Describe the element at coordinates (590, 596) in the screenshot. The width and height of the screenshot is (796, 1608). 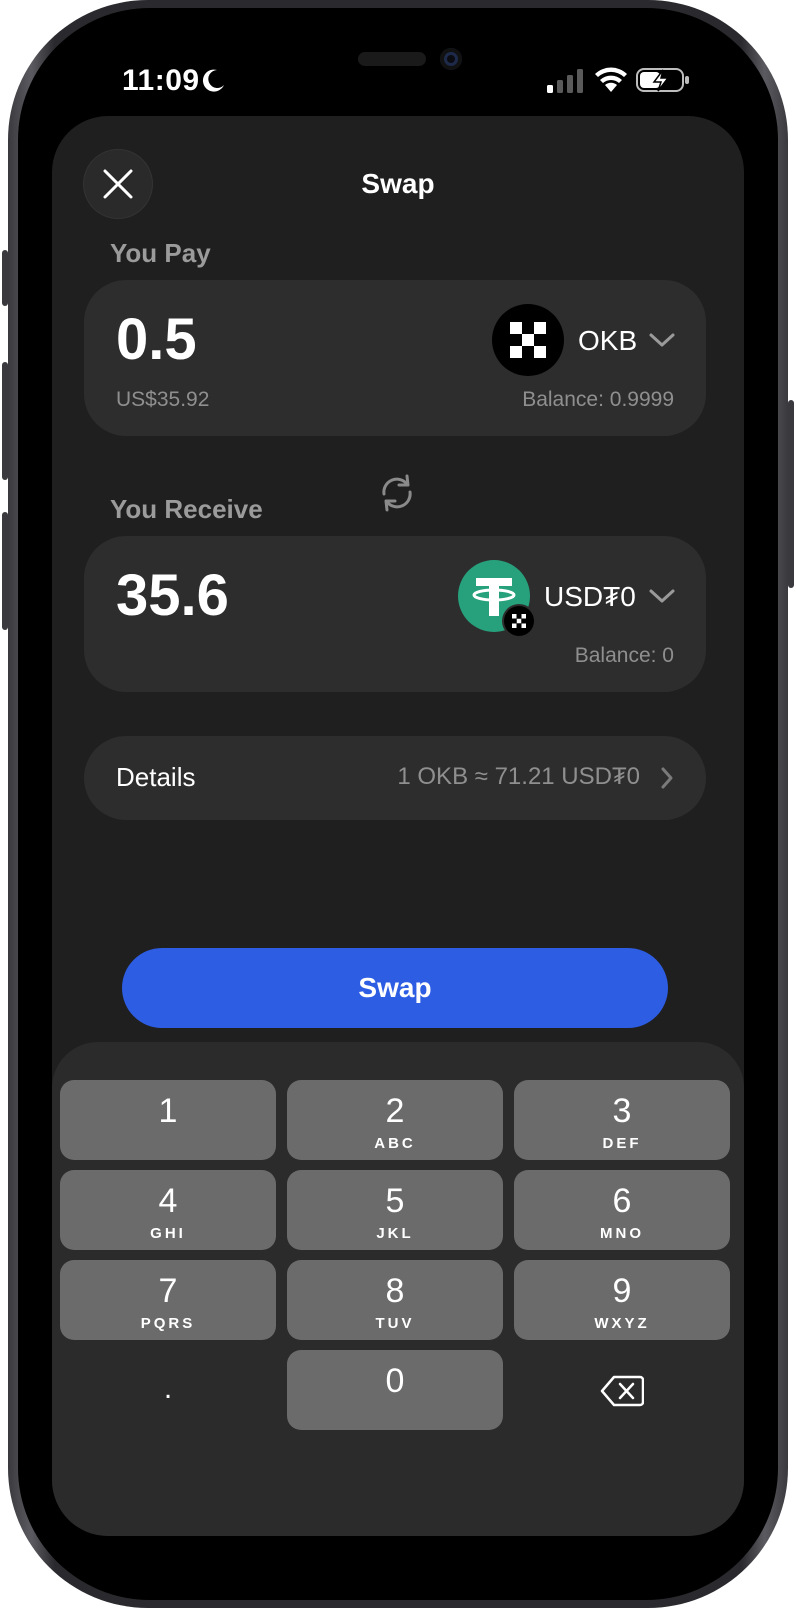
I see `receive-token-name: USD₮0` at that location.